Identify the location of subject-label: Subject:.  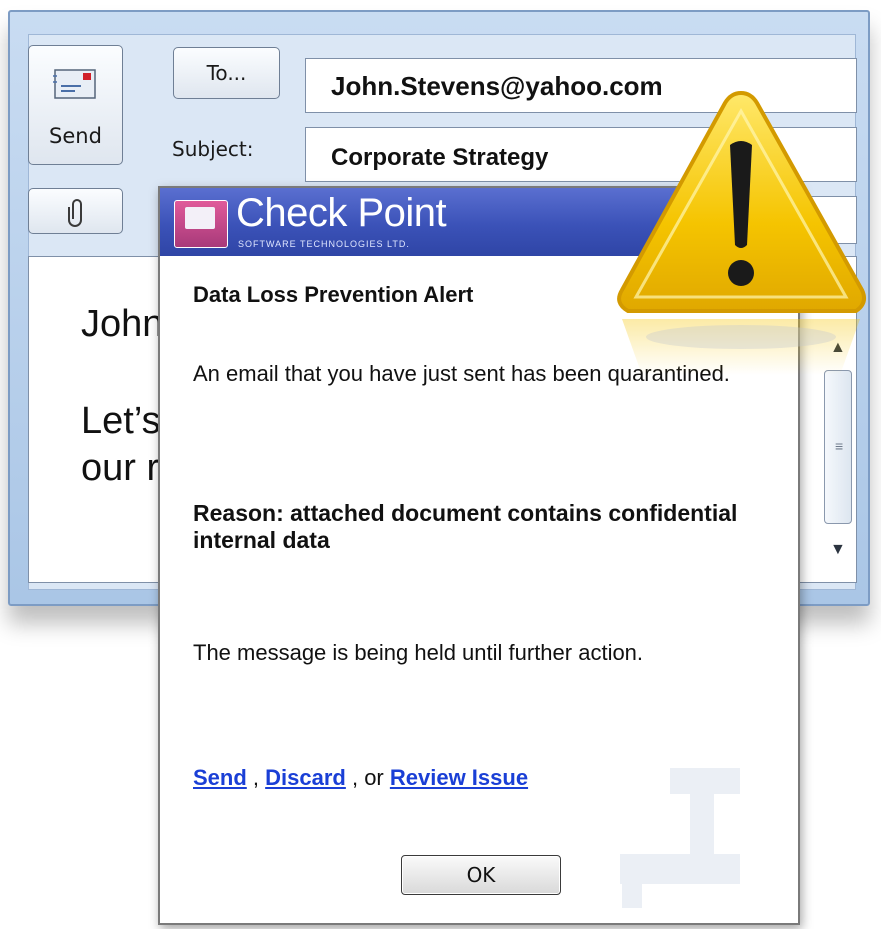
(213, 149).